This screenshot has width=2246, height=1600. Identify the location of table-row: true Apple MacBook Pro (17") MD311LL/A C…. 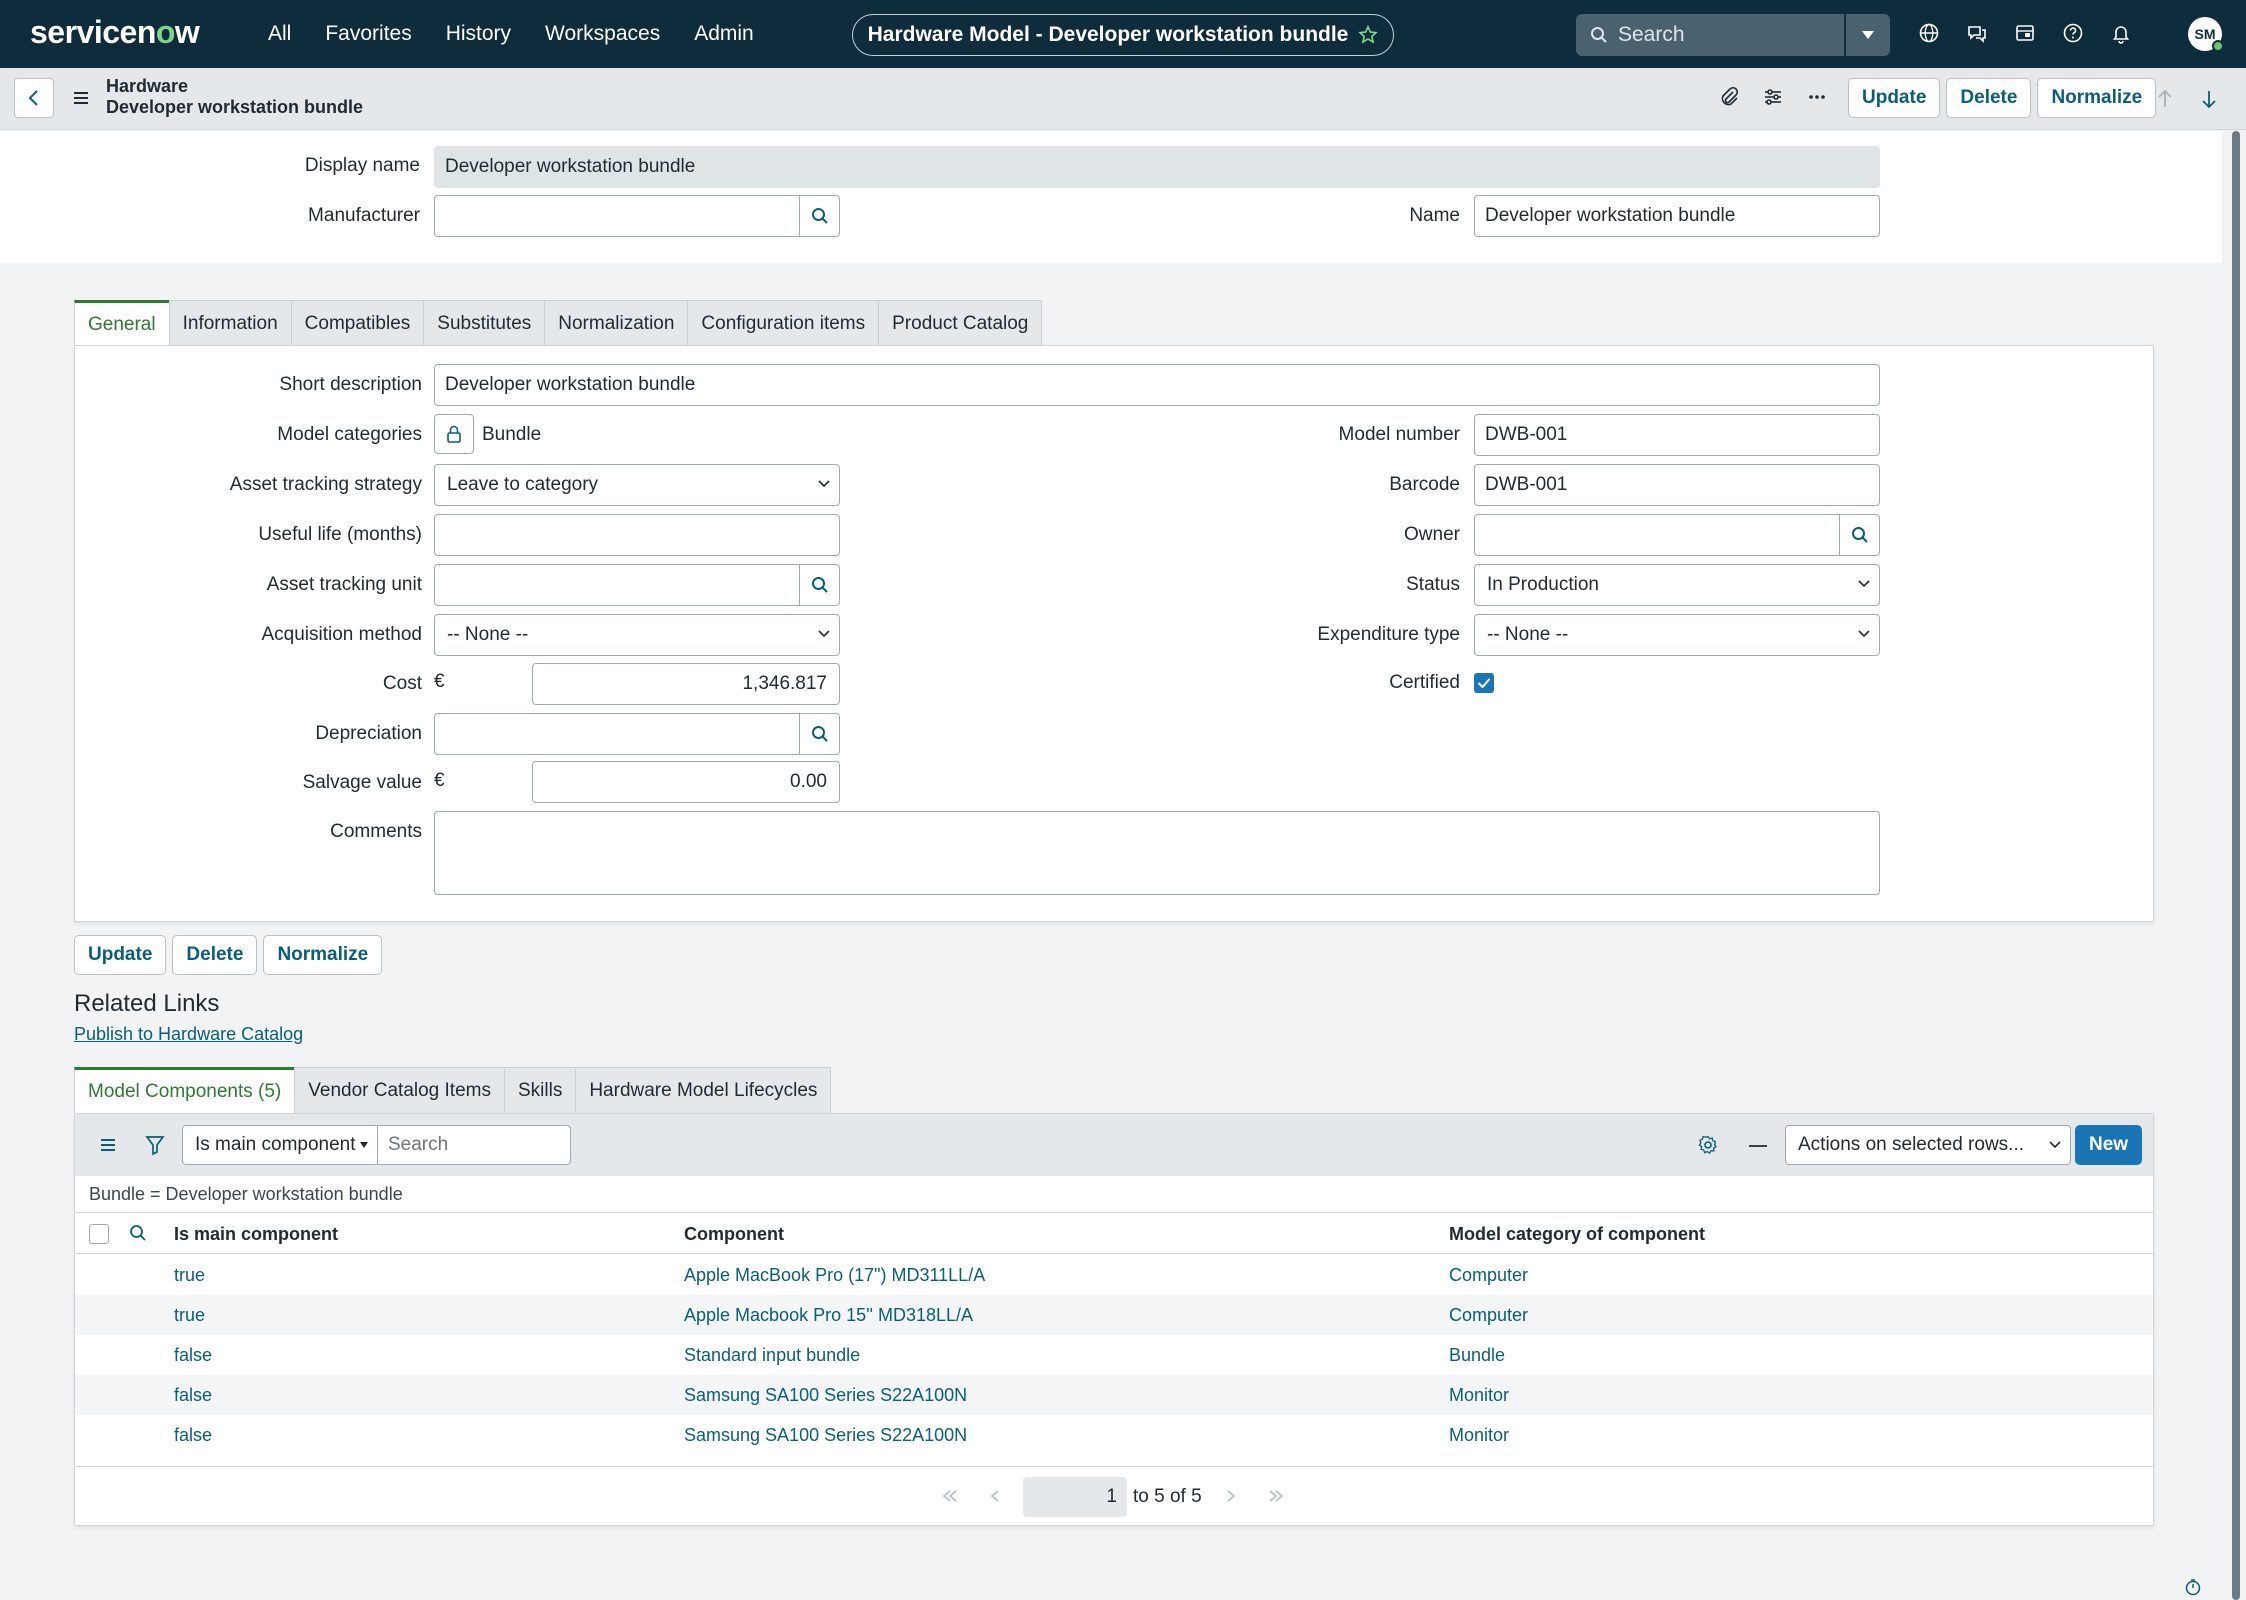
(1114, 1275).